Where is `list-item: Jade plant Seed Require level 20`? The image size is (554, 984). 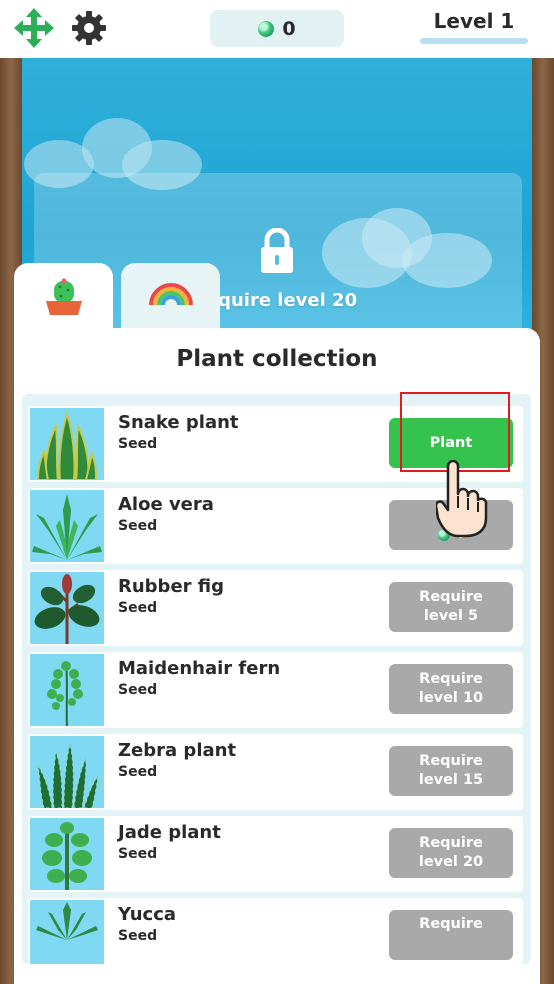 list-item: Jade plant Seed Require level 20 is located at coordinates (275, 854).